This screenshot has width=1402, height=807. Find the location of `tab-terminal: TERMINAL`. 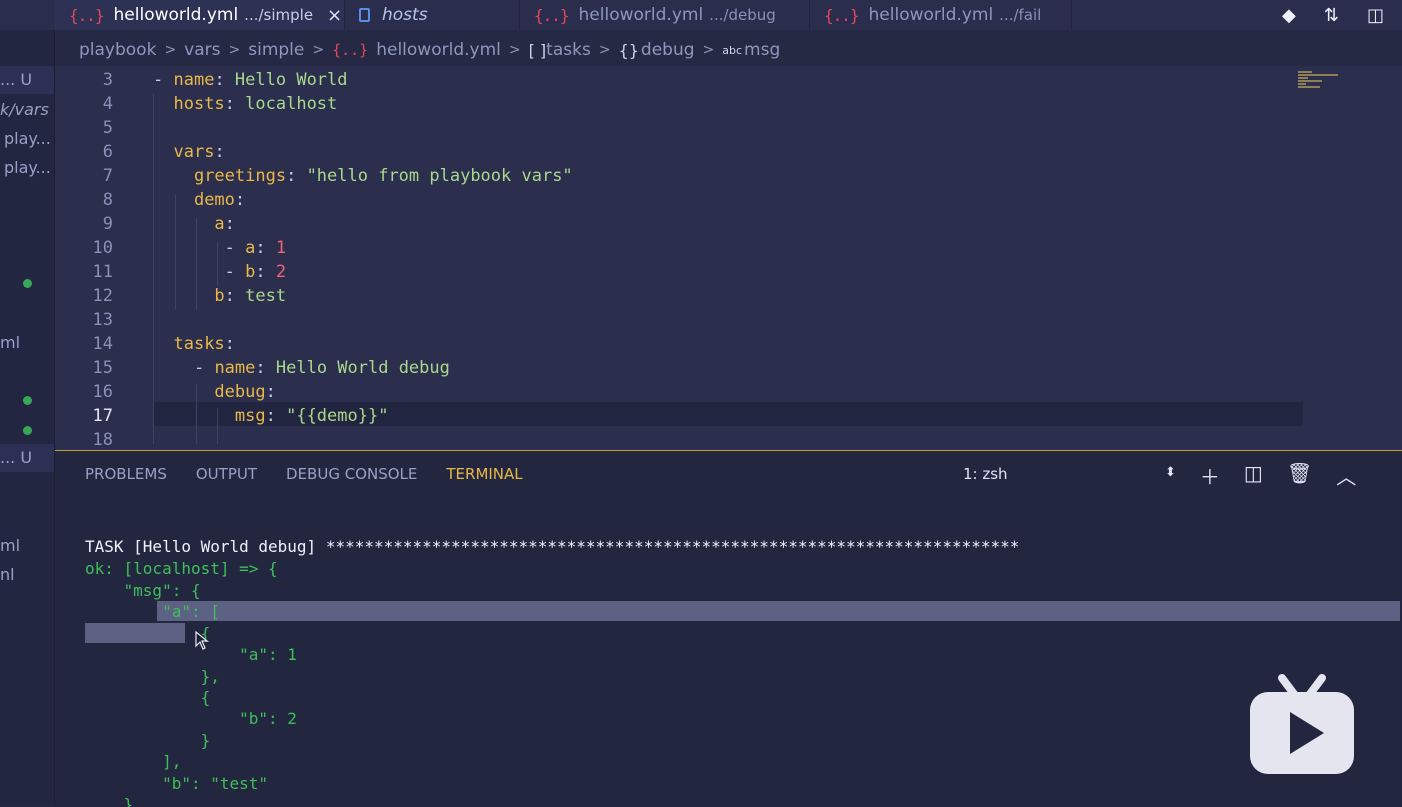

tab-terminal: TERMINAL is located at coordinates (484, 474).